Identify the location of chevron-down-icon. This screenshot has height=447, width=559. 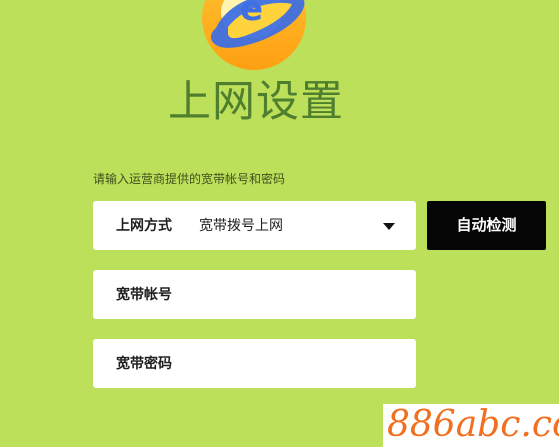
(389, 226).